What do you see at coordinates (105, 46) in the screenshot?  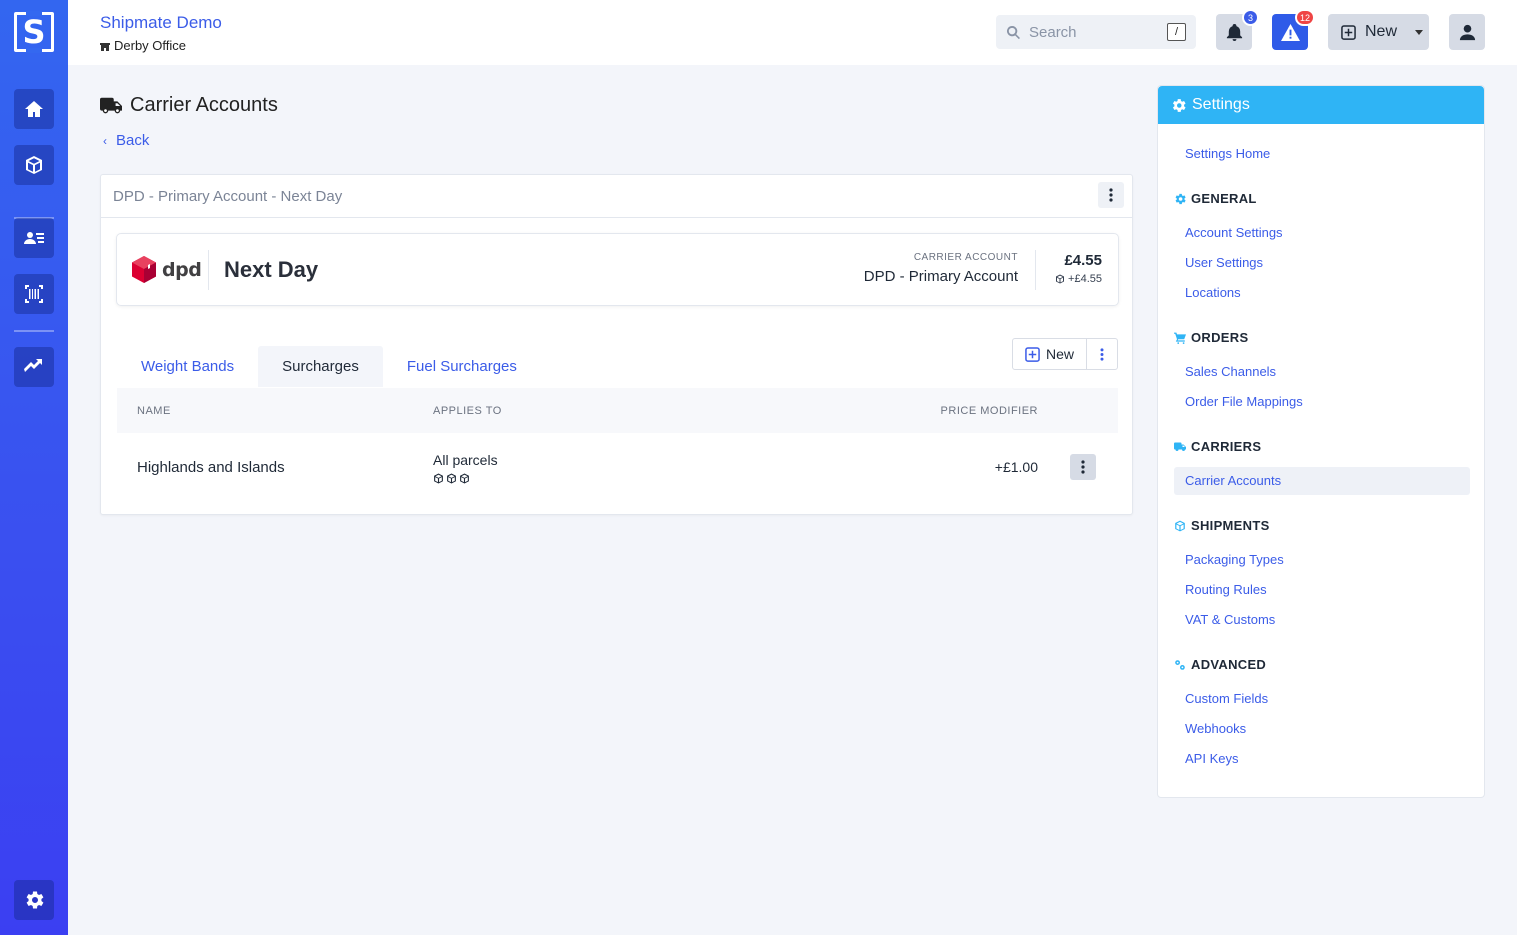 I see `store-icon` at bounding box center [105, 46].